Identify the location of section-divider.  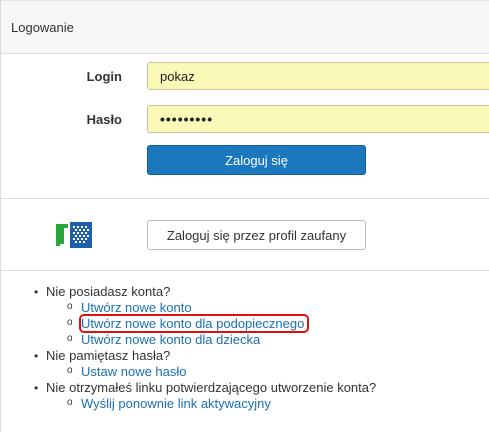
(245, 198).